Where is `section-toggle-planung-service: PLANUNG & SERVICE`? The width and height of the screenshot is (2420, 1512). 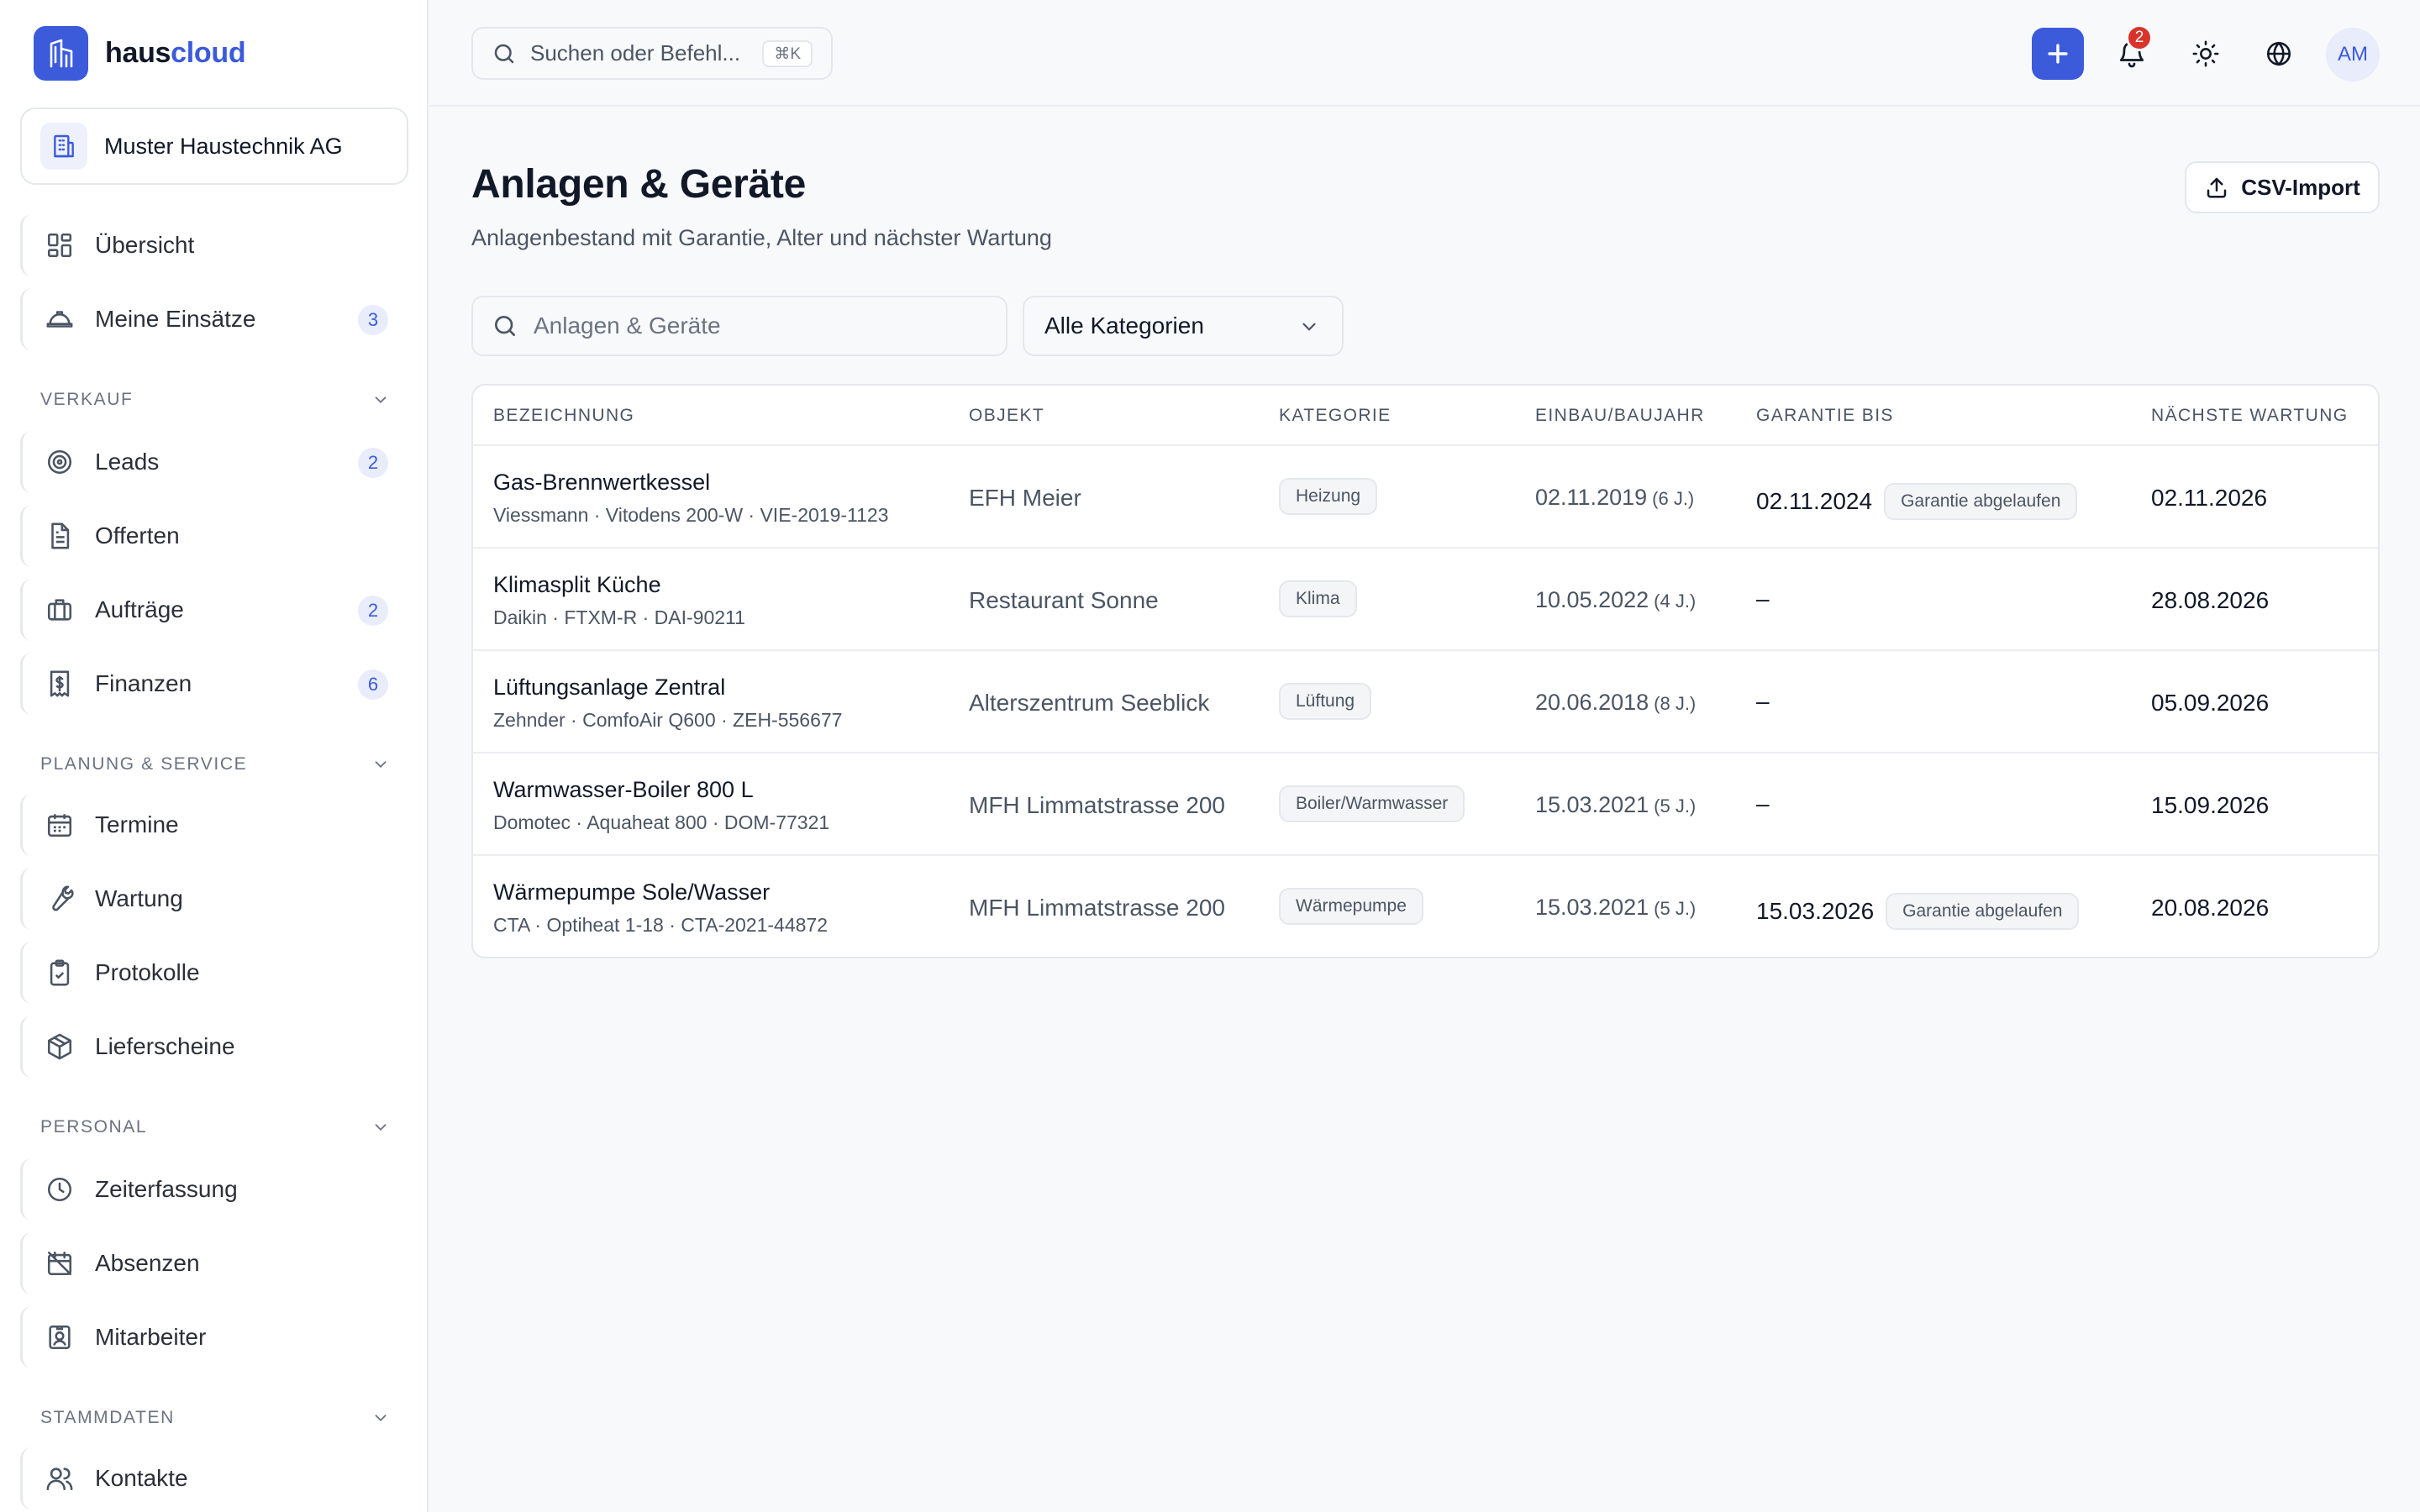
section-toggle-planung-service: PLANUNG & SERVICE is located at coordinates (215, 764).